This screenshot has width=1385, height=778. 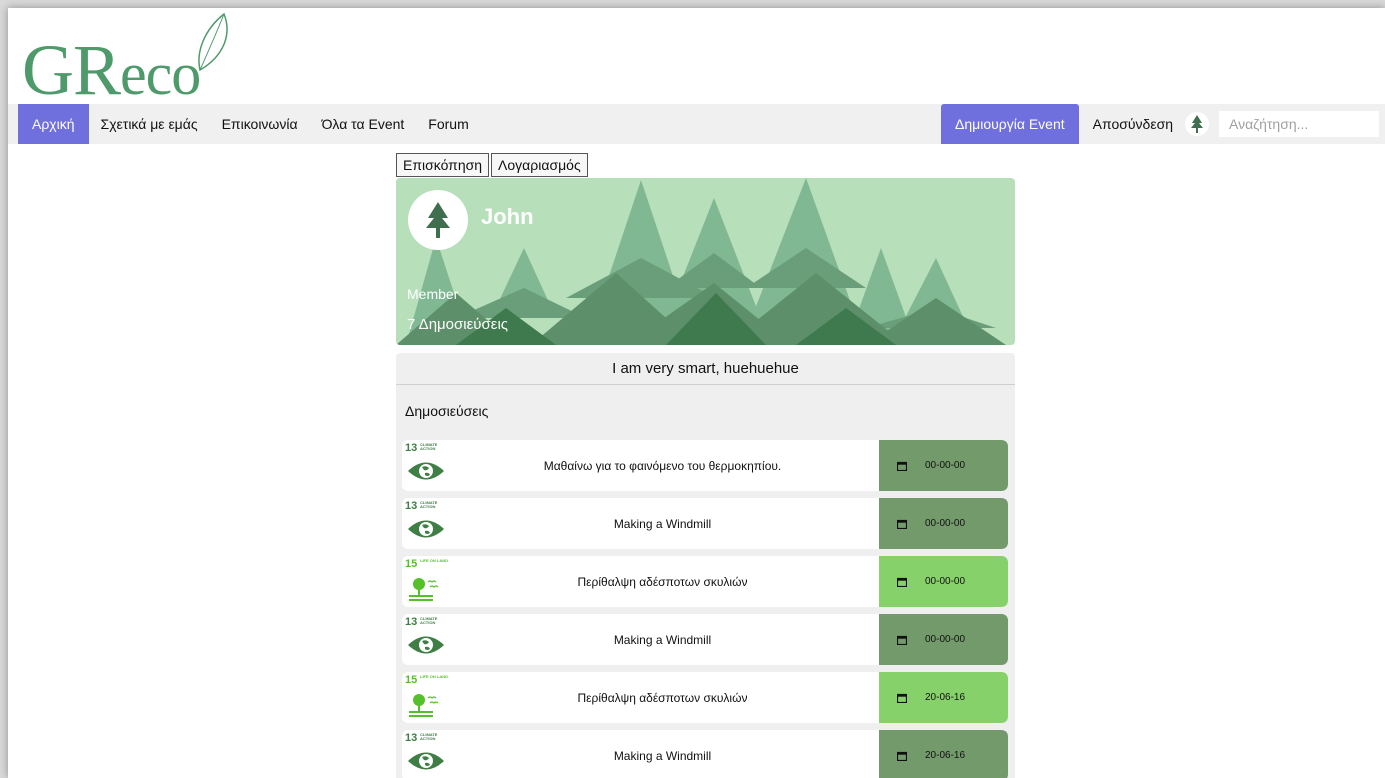 What do you see at coordinates (160, 74) in the screenshot?
I see `logo-text-rest: eco` at bounding box center [160, 74].